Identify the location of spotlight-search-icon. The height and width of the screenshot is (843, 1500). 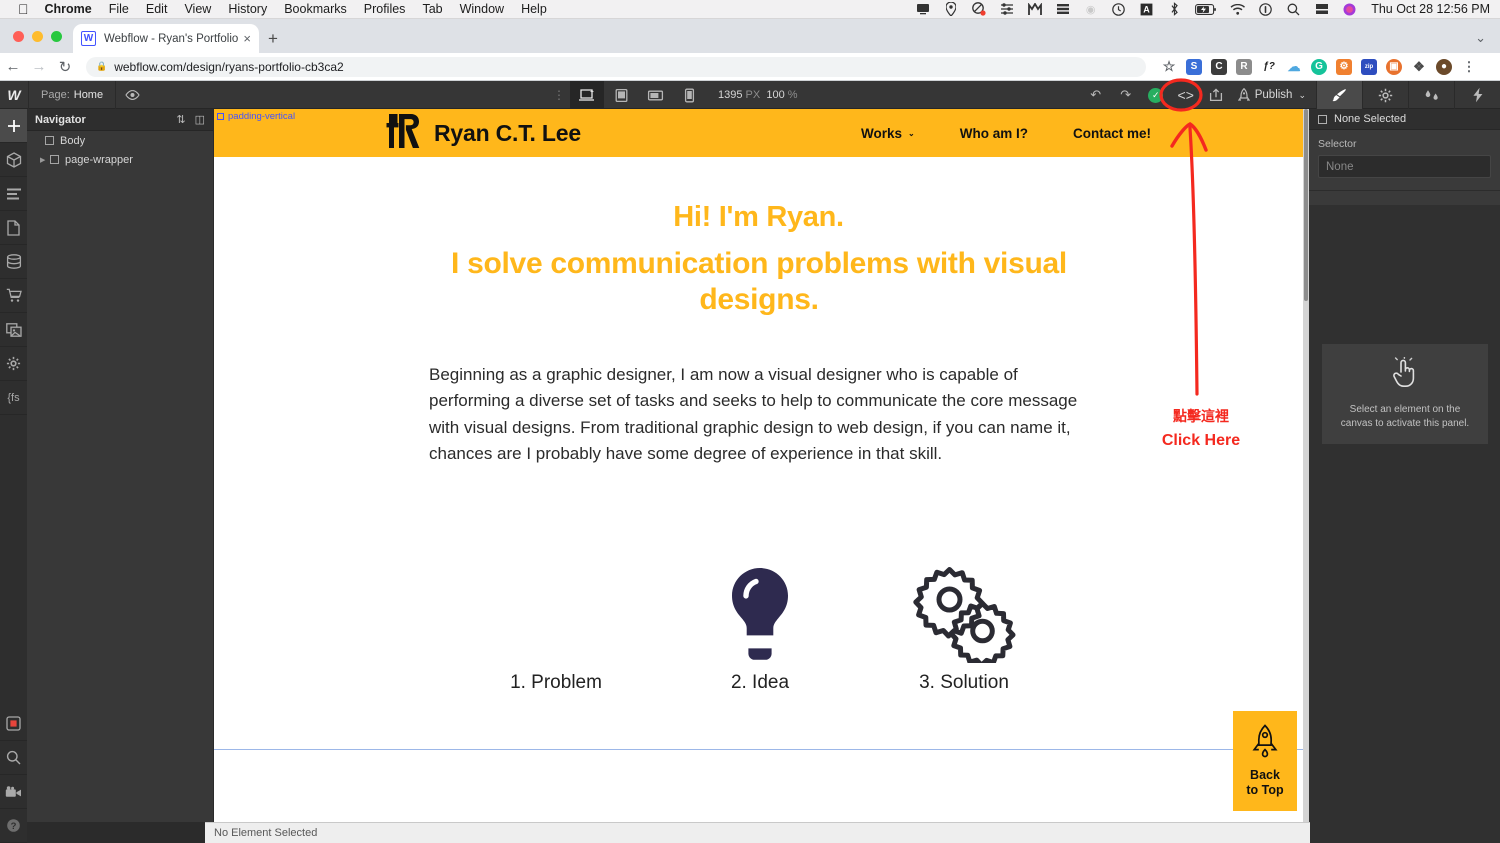
(1293, 9).